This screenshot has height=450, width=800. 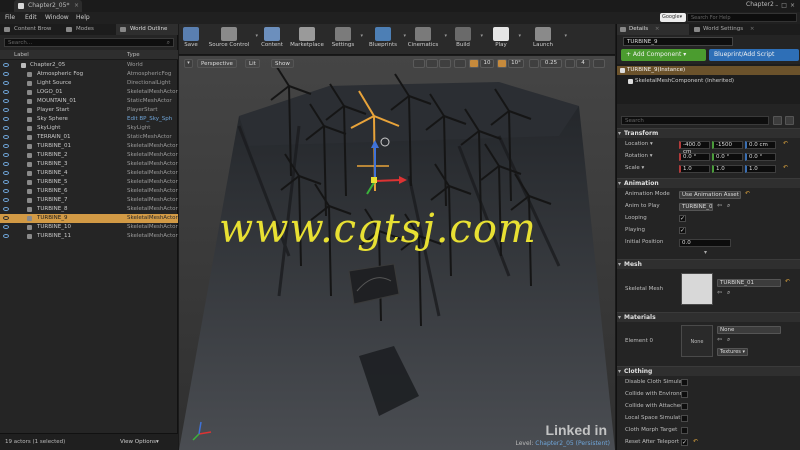 I want to click on outliner-row: Light Source DirectionalLight, so click(x=89, y=83).